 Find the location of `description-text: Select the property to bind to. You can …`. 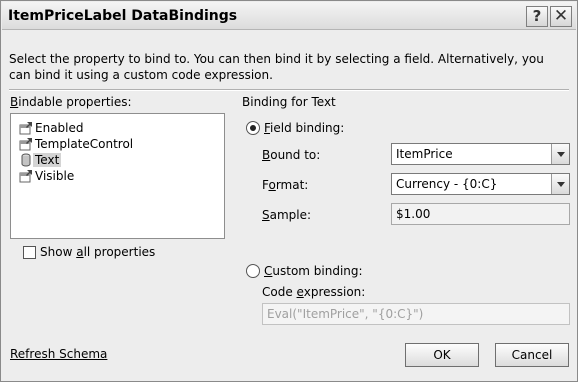

description-text: Select the property to bind to. You can … is located at coordinates (276, 67).